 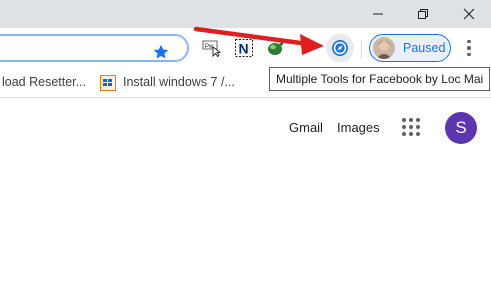 I want to click on restore-button, so click(x=422, y=14).